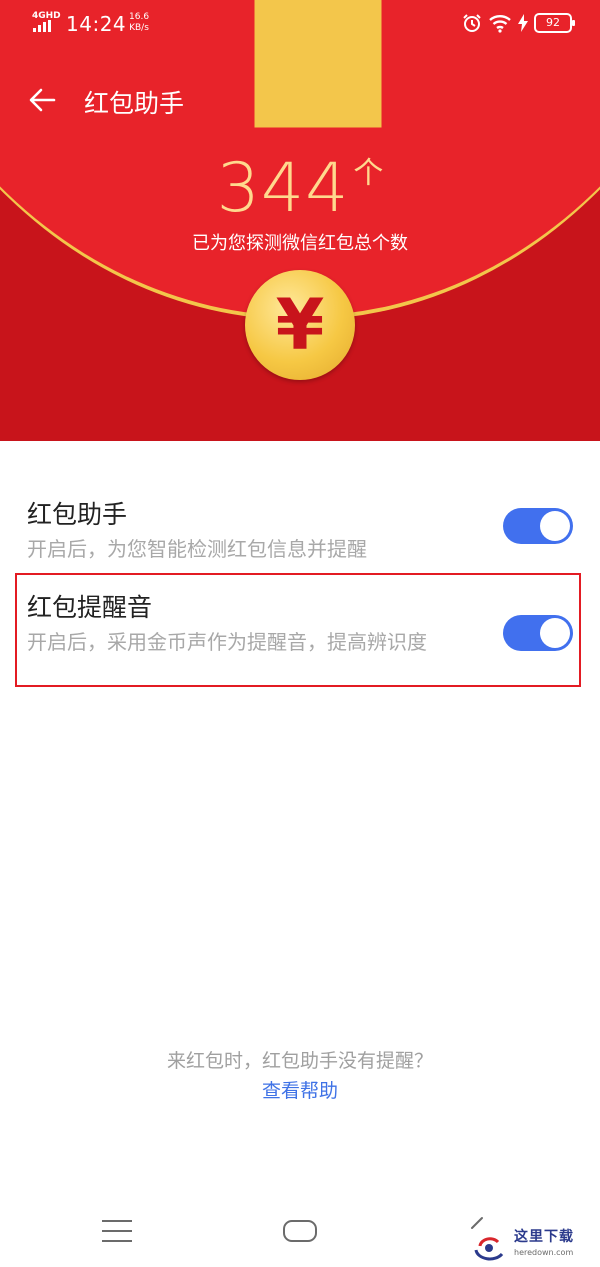 This screenshot has width=600, height=1267. I want to click on setting-title: 红包助手, so click(77, 514).